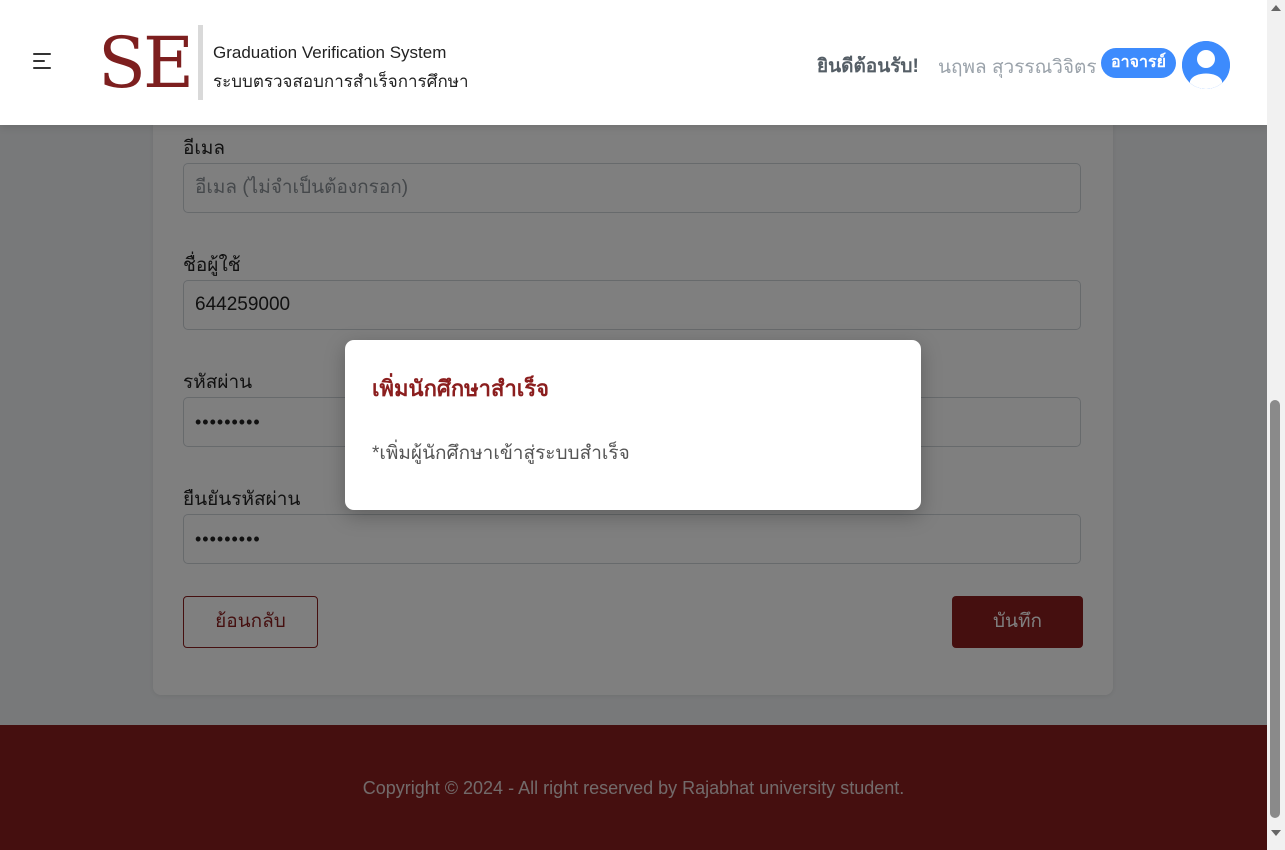 Image resolution: width=1285 pixels, height=850 pixels. What do you see at coordinates (1017, 67) in the screenshot?
I see `user-name: นฤพล สุวรรณวิจิตร` at bounding box center [1017, 67].